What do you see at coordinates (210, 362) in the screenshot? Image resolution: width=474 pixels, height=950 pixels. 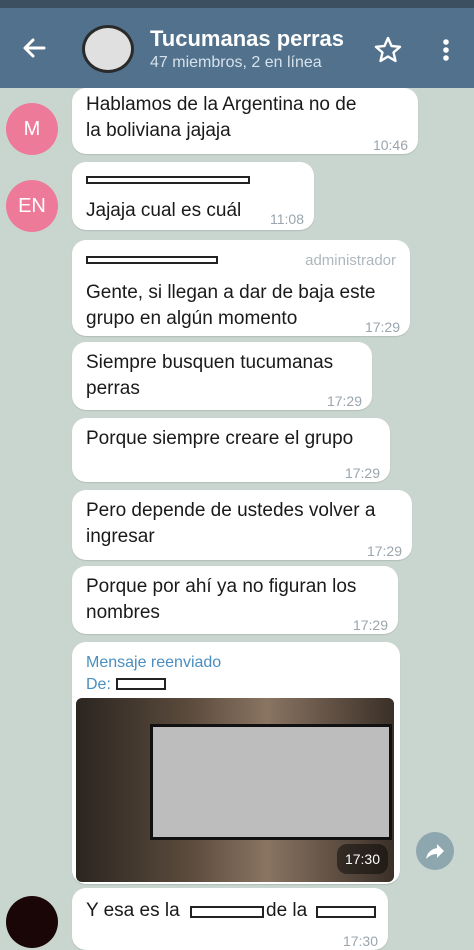 I see `message-text-line: Siempre busquen tucumanas` at bounding box center [210, 362].